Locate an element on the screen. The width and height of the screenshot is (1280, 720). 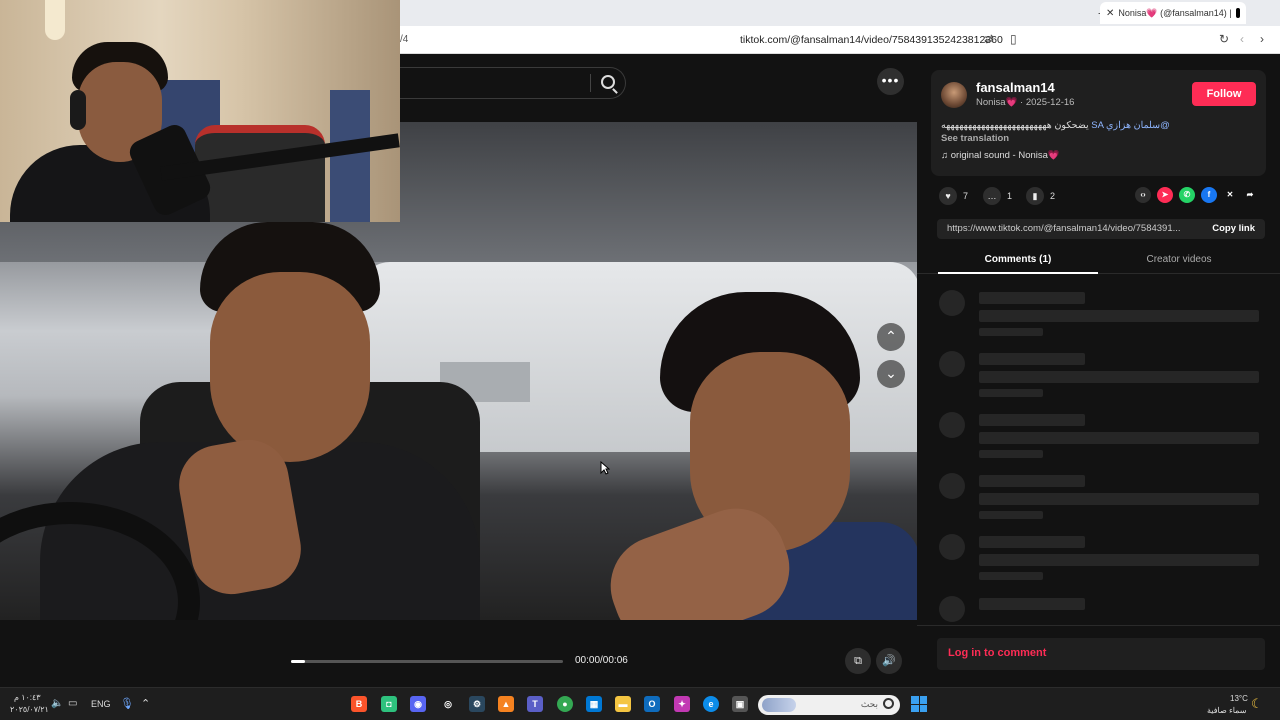
teams-icon: T is located at coordinates (535, 704).